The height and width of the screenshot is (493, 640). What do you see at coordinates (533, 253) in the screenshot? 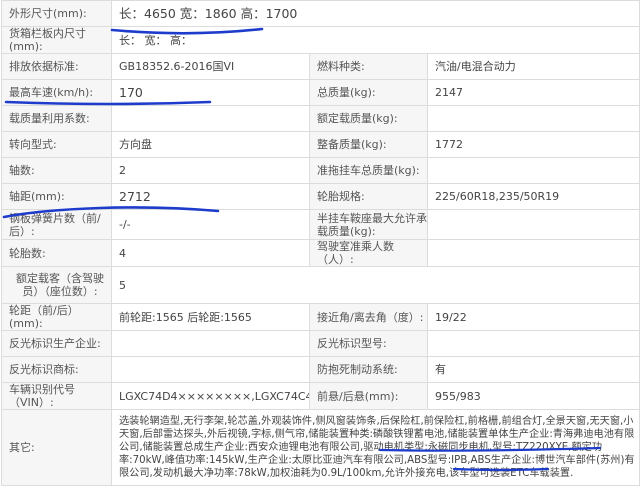
I see `value-cab-capacity` at bounding box center [533, 253].